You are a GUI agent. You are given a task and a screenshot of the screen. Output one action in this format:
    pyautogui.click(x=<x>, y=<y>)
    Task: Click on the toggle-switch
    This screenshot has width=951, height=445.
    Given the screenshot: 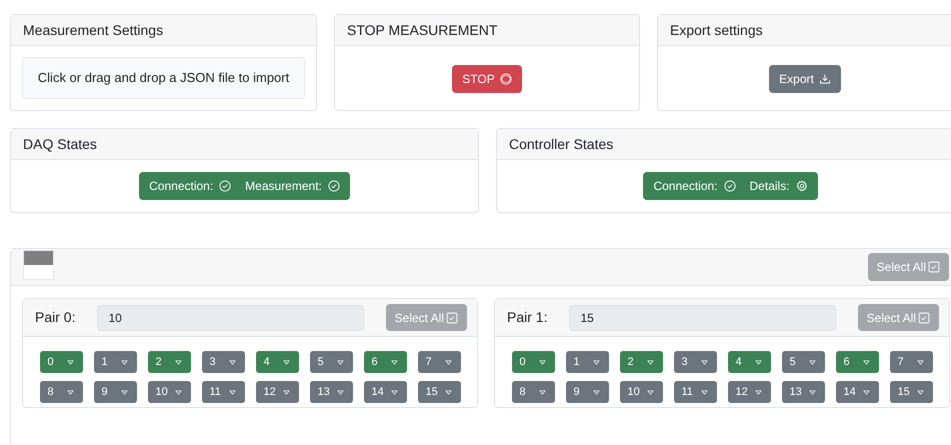 What is the action you would take?
    pyautogui.click(x=38, y=265)
    